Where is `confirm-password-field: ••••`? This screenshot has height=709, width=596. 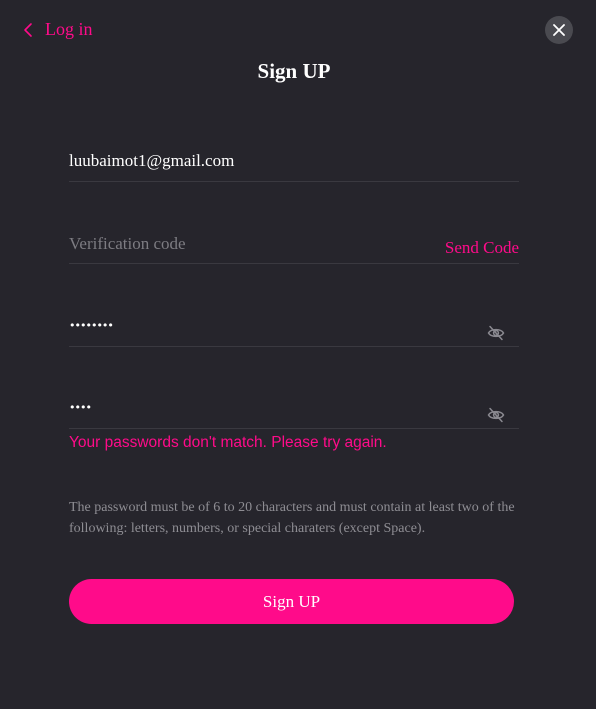 confirm-password-field: •••• is located at coordinates (294, 406).